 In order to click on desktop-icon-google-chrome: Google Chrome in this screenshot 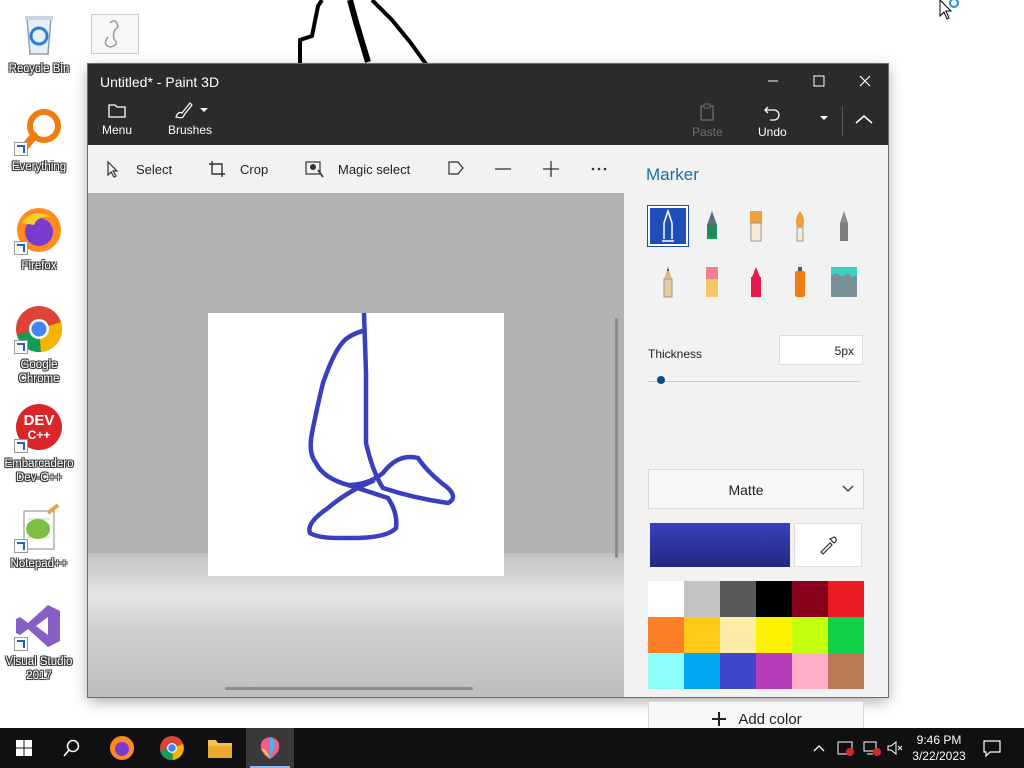, I will do `click(39, 345)`.